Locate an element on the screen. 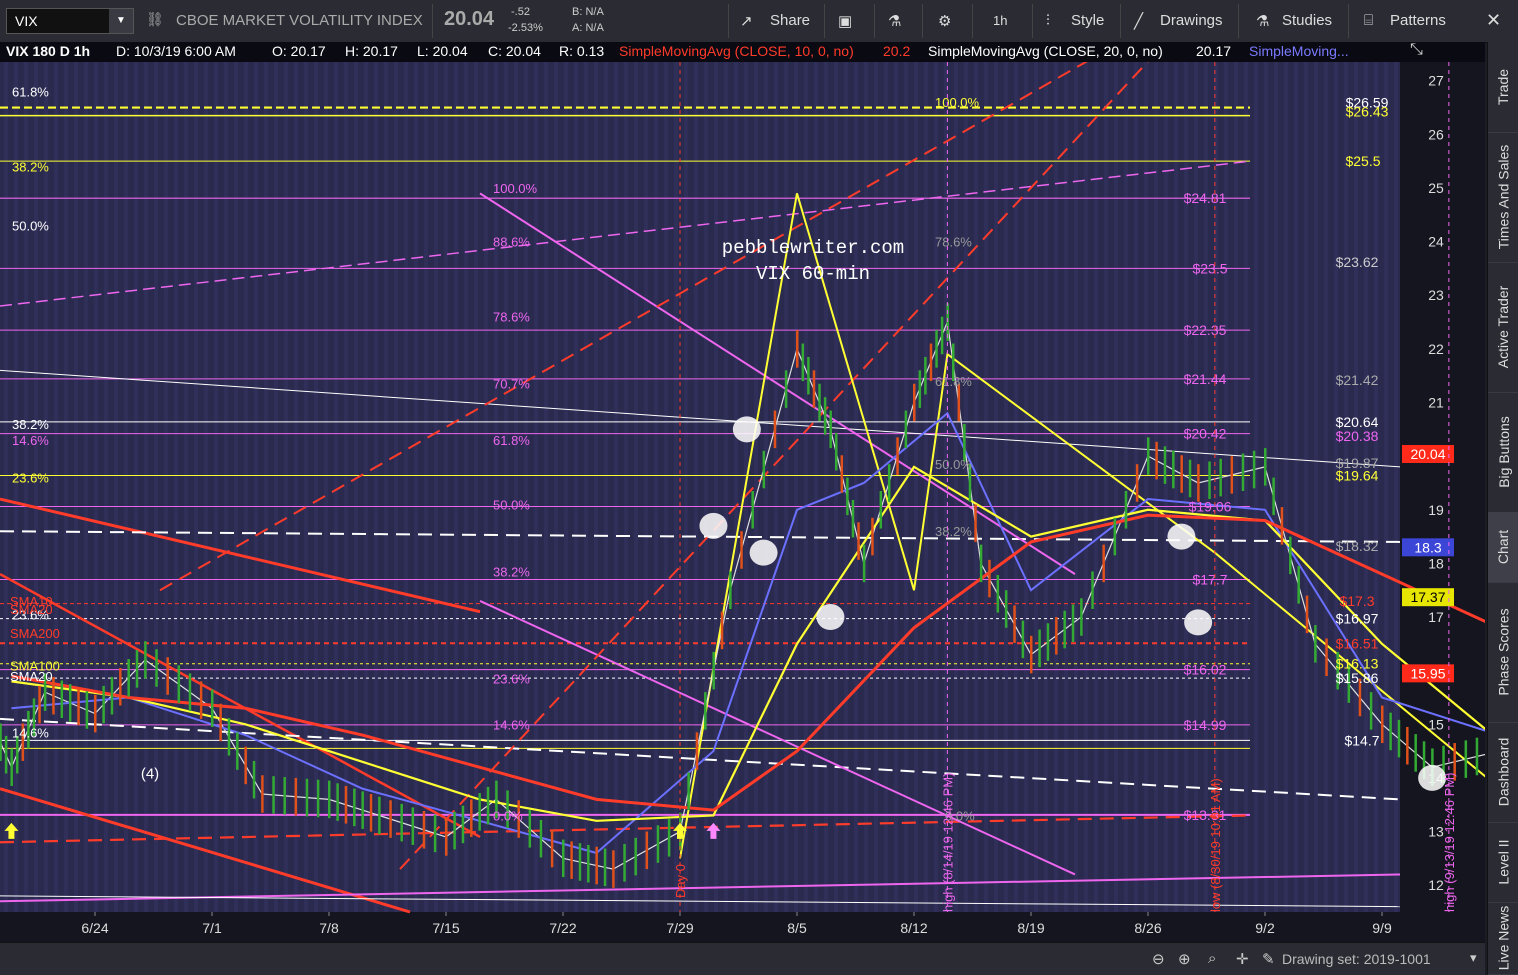 Image resolution: width=1518 pixels, height=975 pixels. share-icon: ↗ is located at coordinates (746, 21).